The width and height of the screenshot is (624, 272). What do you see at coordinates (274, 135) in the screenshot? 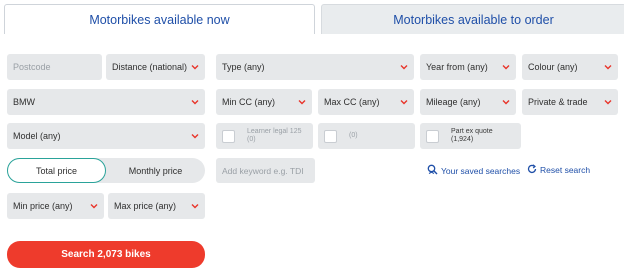
I see `learner-legal-label: Learner legal 125 (0)` at bounding box center [274, 135].